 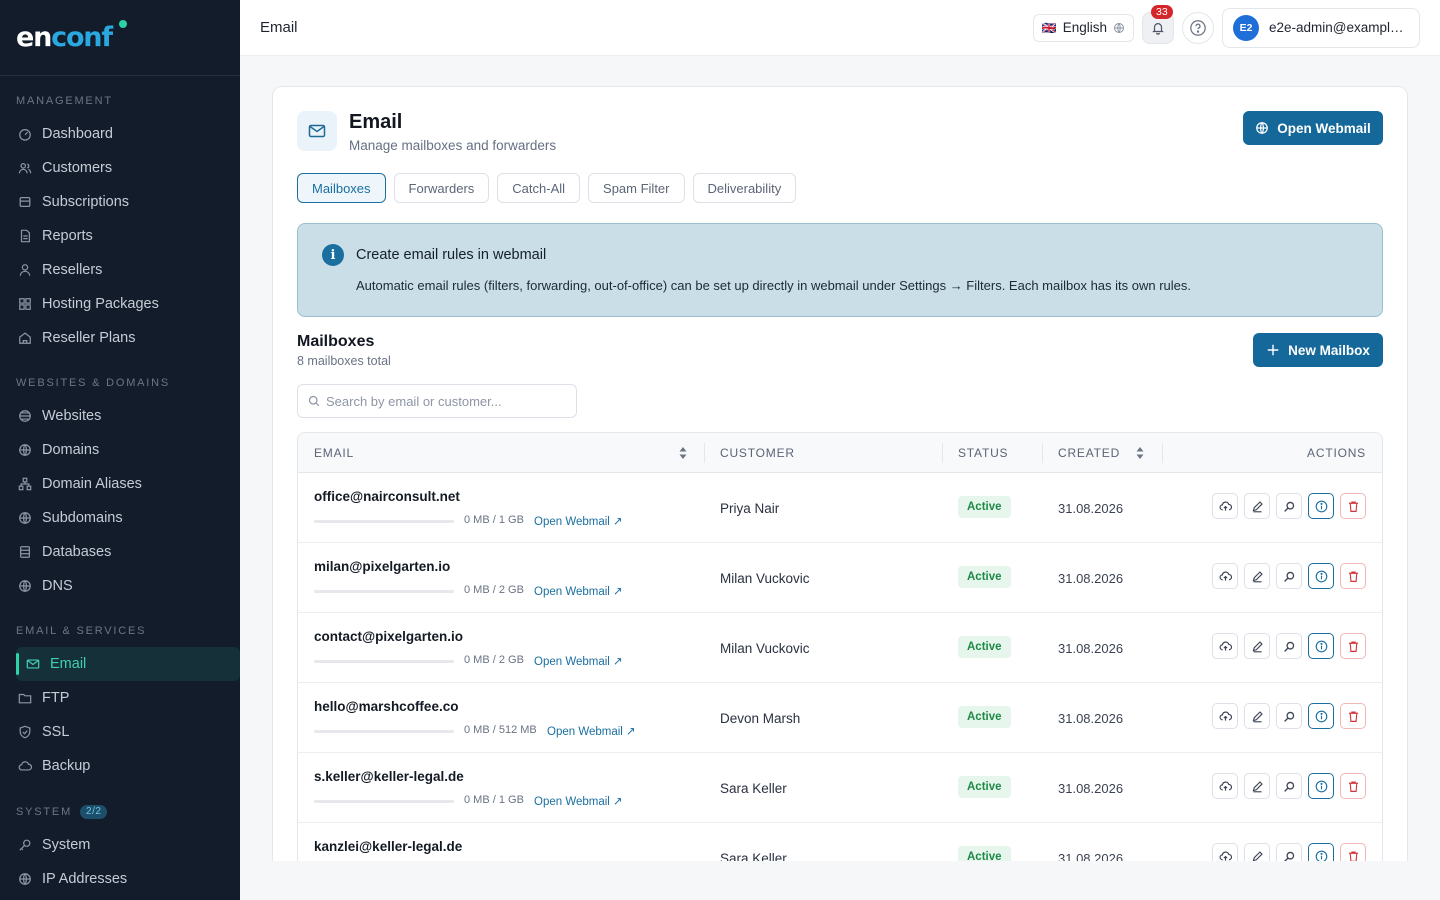 I want to click on app-logo: enconf, so click(x=120, y=38).